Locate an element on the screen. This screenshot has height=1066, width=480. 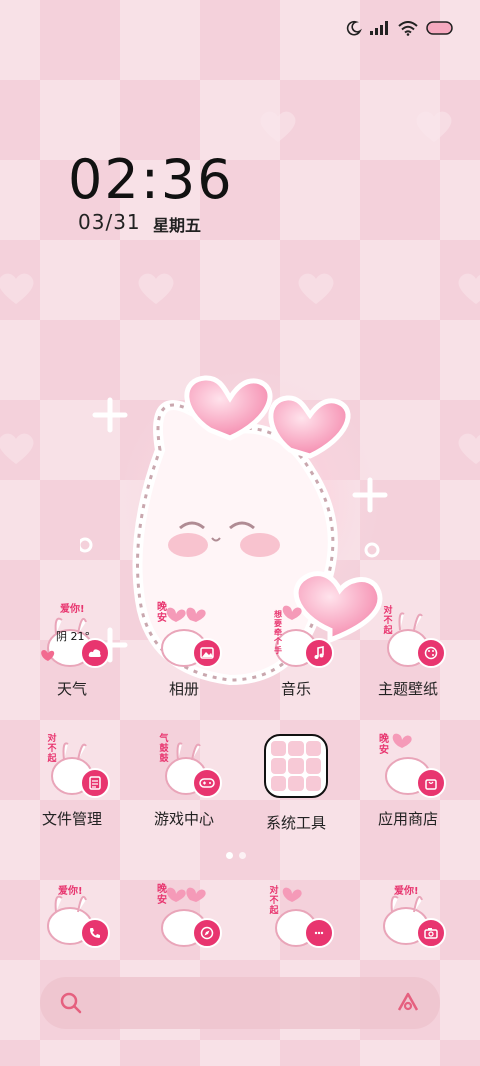
messages-app-icon: 对不起 is located at coordinates (297, 916).